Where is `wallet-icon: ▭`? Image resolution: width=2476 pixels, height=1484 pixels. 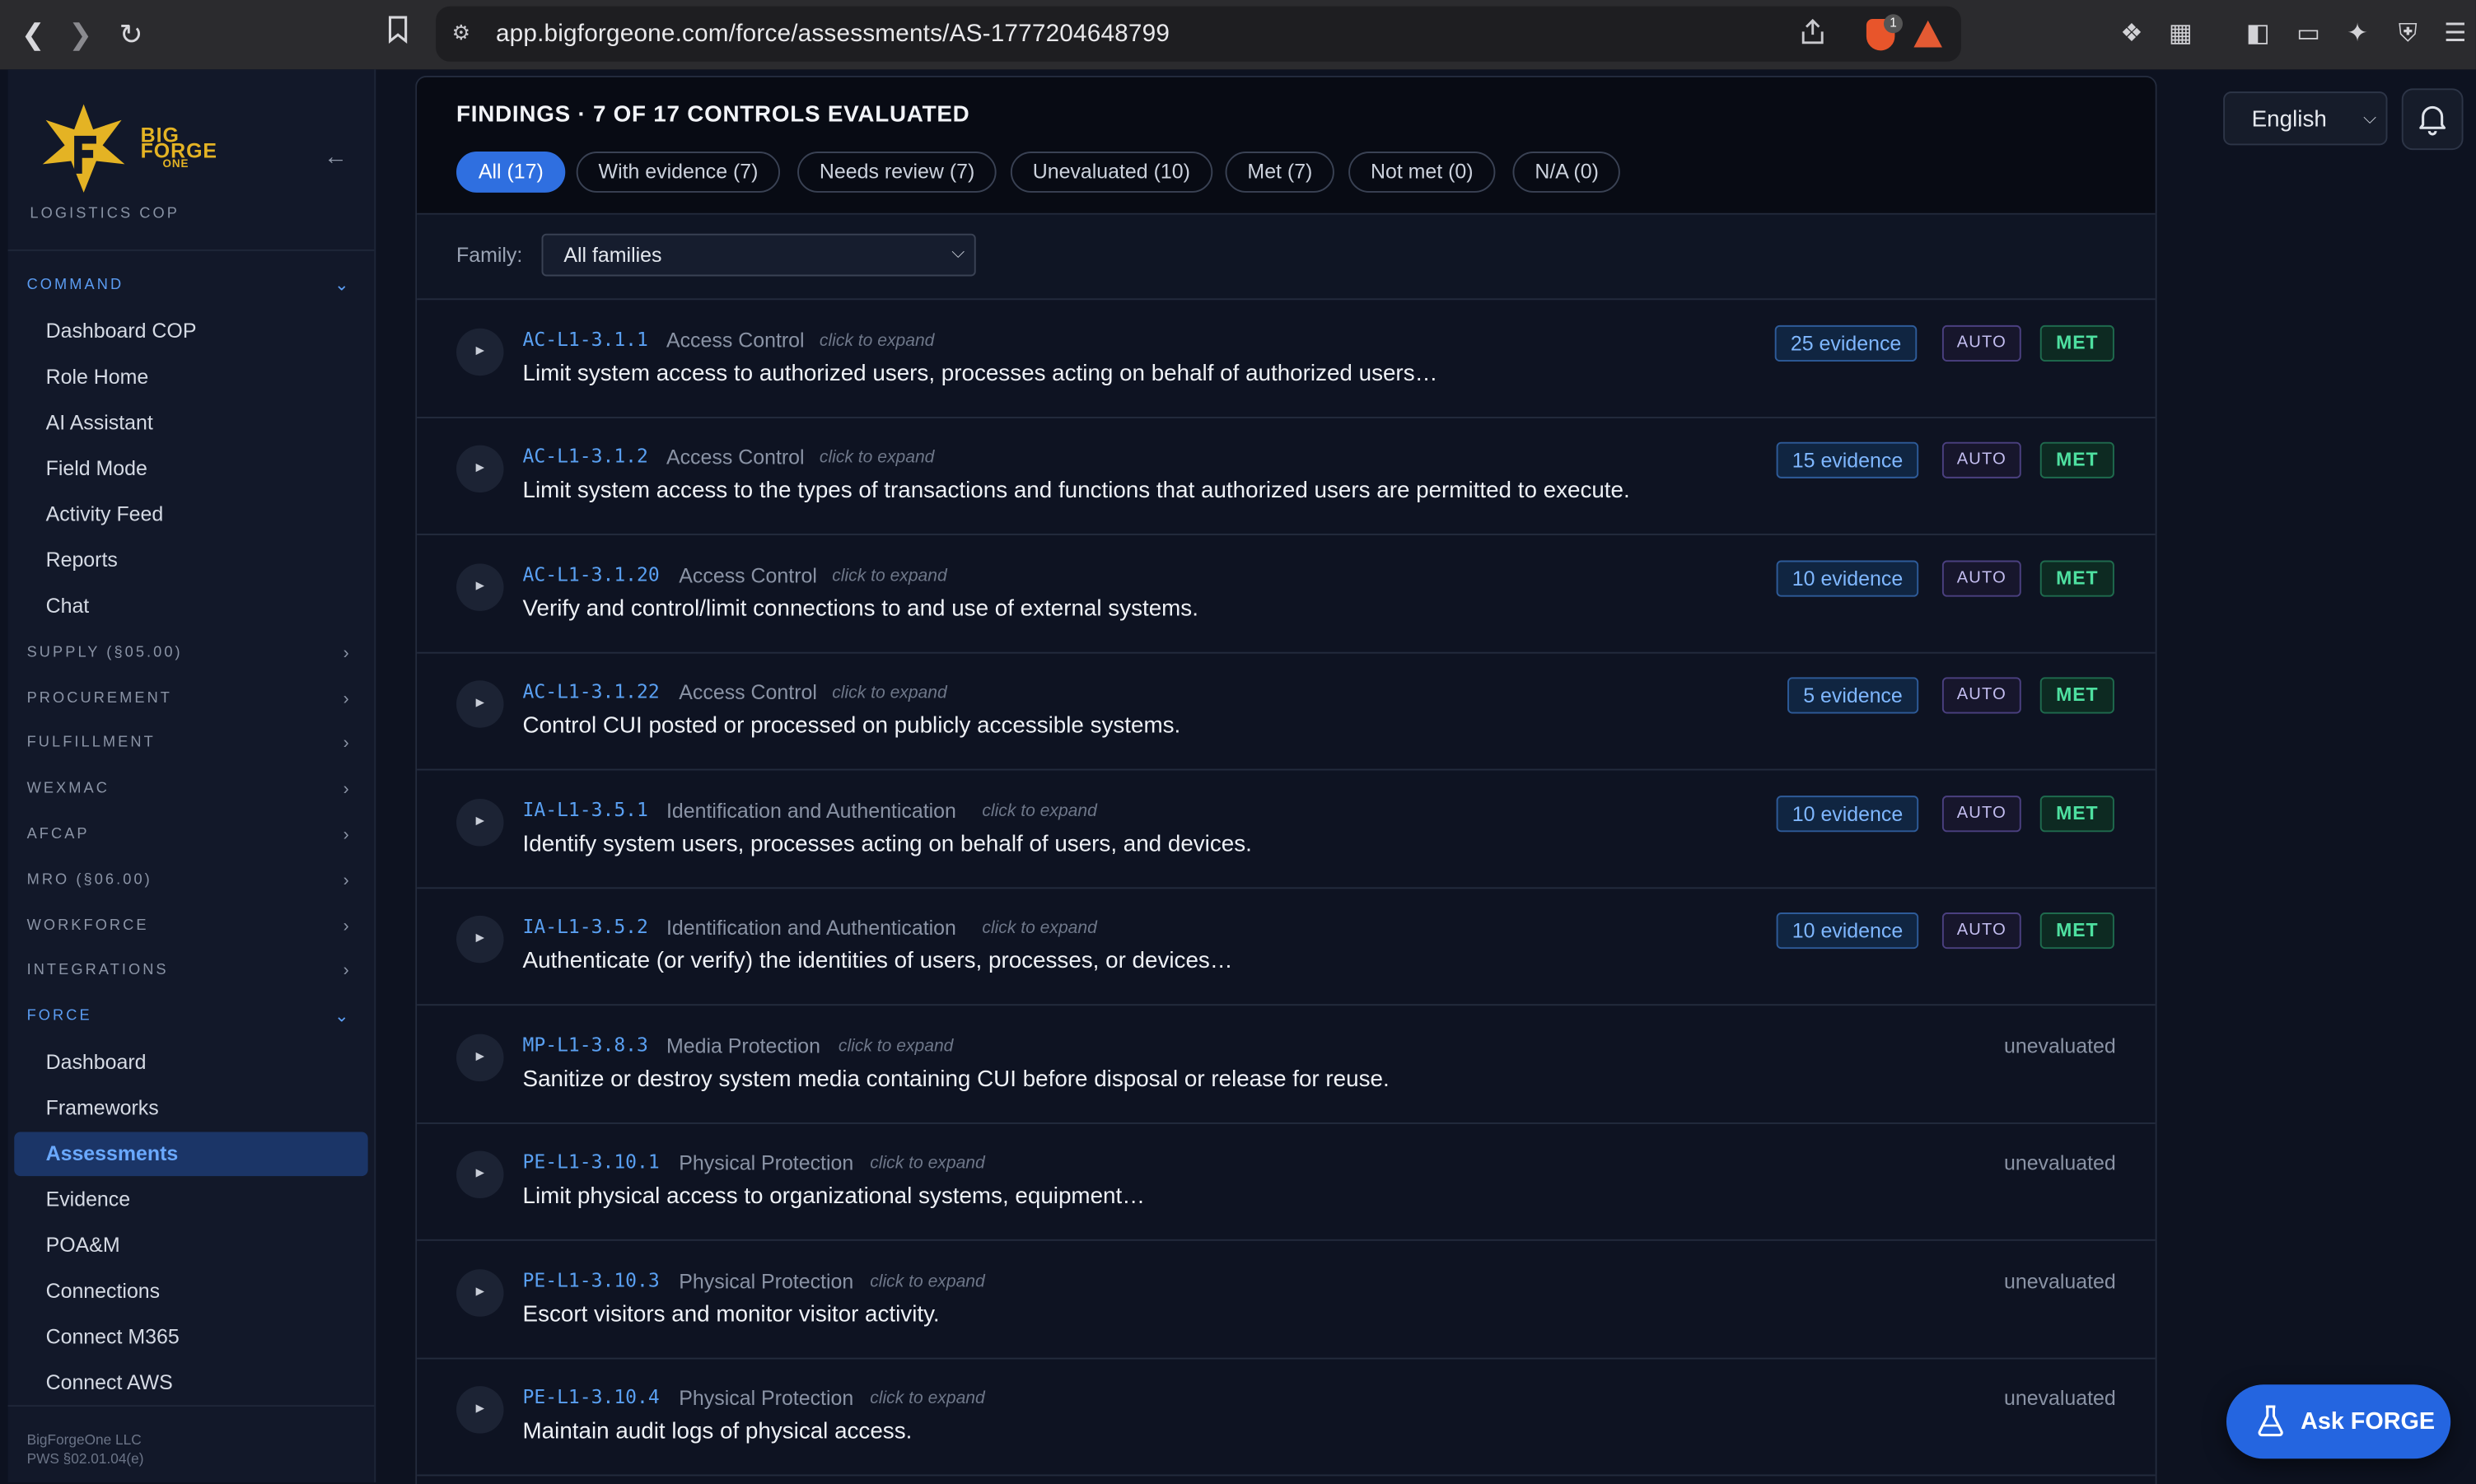
wallet-icon: ▭ is located at coordinates (2308, 34).